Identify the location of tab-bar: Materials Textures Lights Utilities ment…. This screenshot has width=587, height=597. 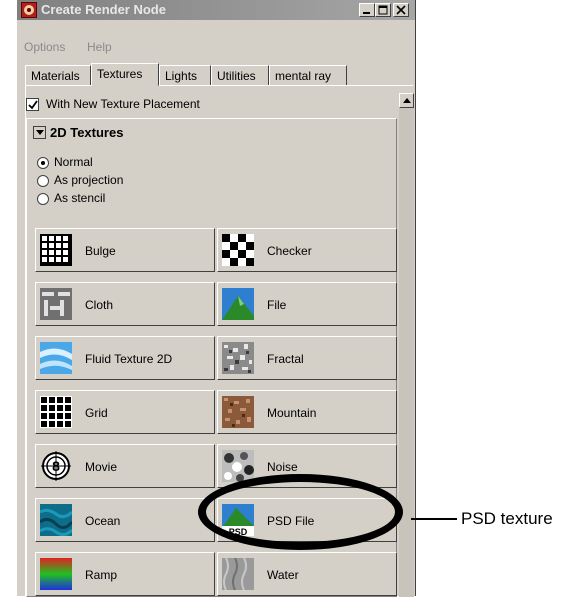
(219, 74).